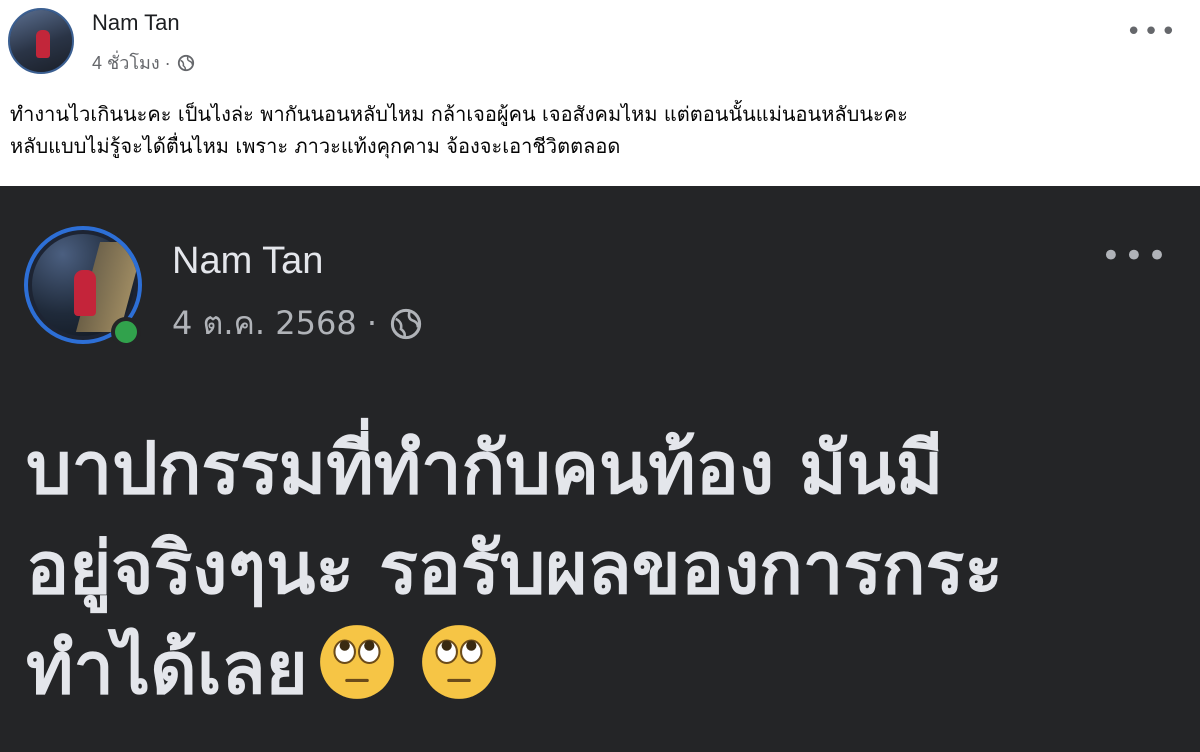  Describe the element at coordinates (131, 62) in the screenshot. I see `post-time: 4 ชั่วโมง ·` at that location.